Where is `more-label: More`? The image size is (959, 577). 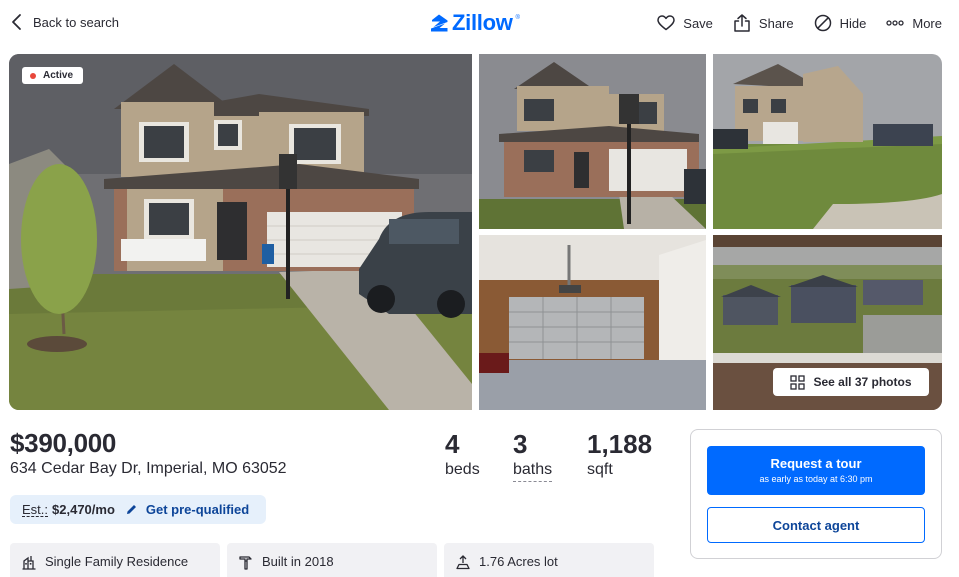
more-label: More is located at coordinates (927, 23).